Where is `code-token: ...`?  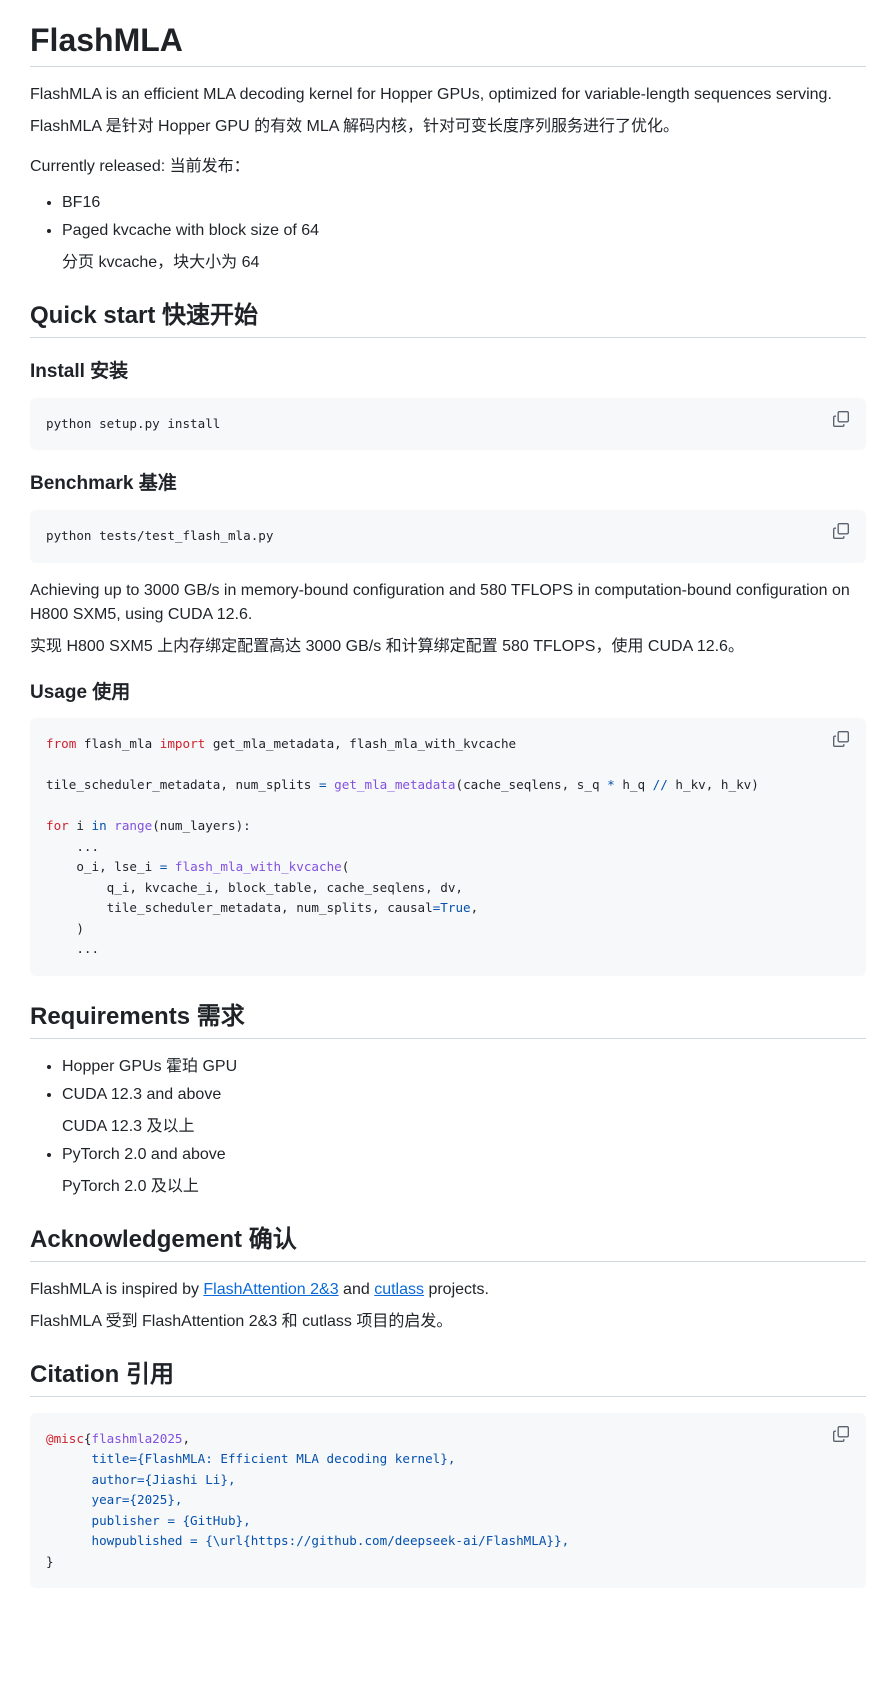
code-token: ... is located at coordinates (73, 949).